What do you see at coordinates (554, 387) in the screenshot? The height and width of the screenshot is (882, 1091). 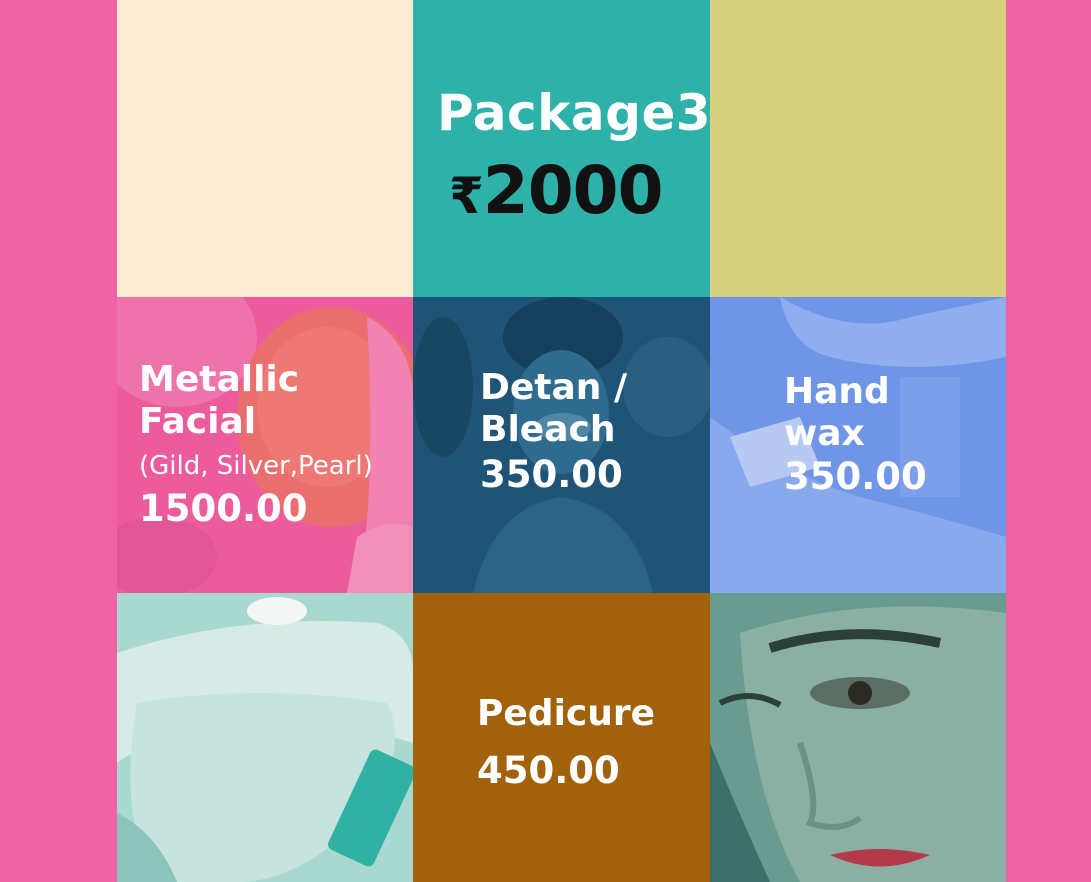 I see `detan-bleach-name-1: Detan /` at bounding box center [554, 387].